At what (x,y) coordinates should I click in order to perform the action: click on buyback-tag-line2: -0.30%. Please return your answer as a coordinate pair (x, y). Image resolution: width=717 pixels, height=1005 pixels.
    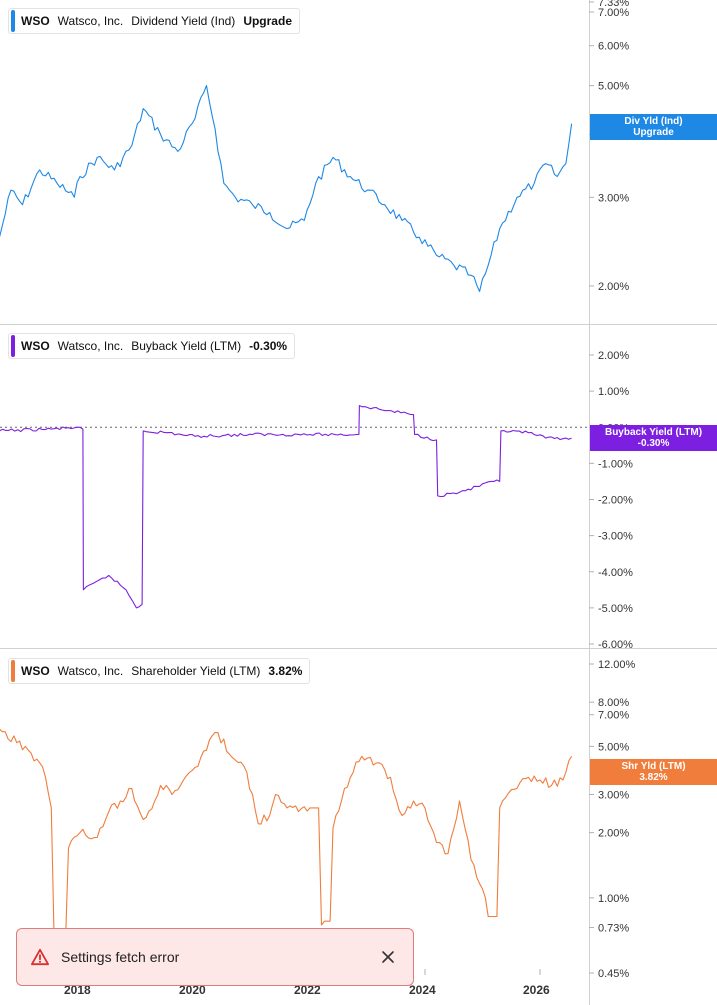
    Looking at the image, I should click on (653, 443).